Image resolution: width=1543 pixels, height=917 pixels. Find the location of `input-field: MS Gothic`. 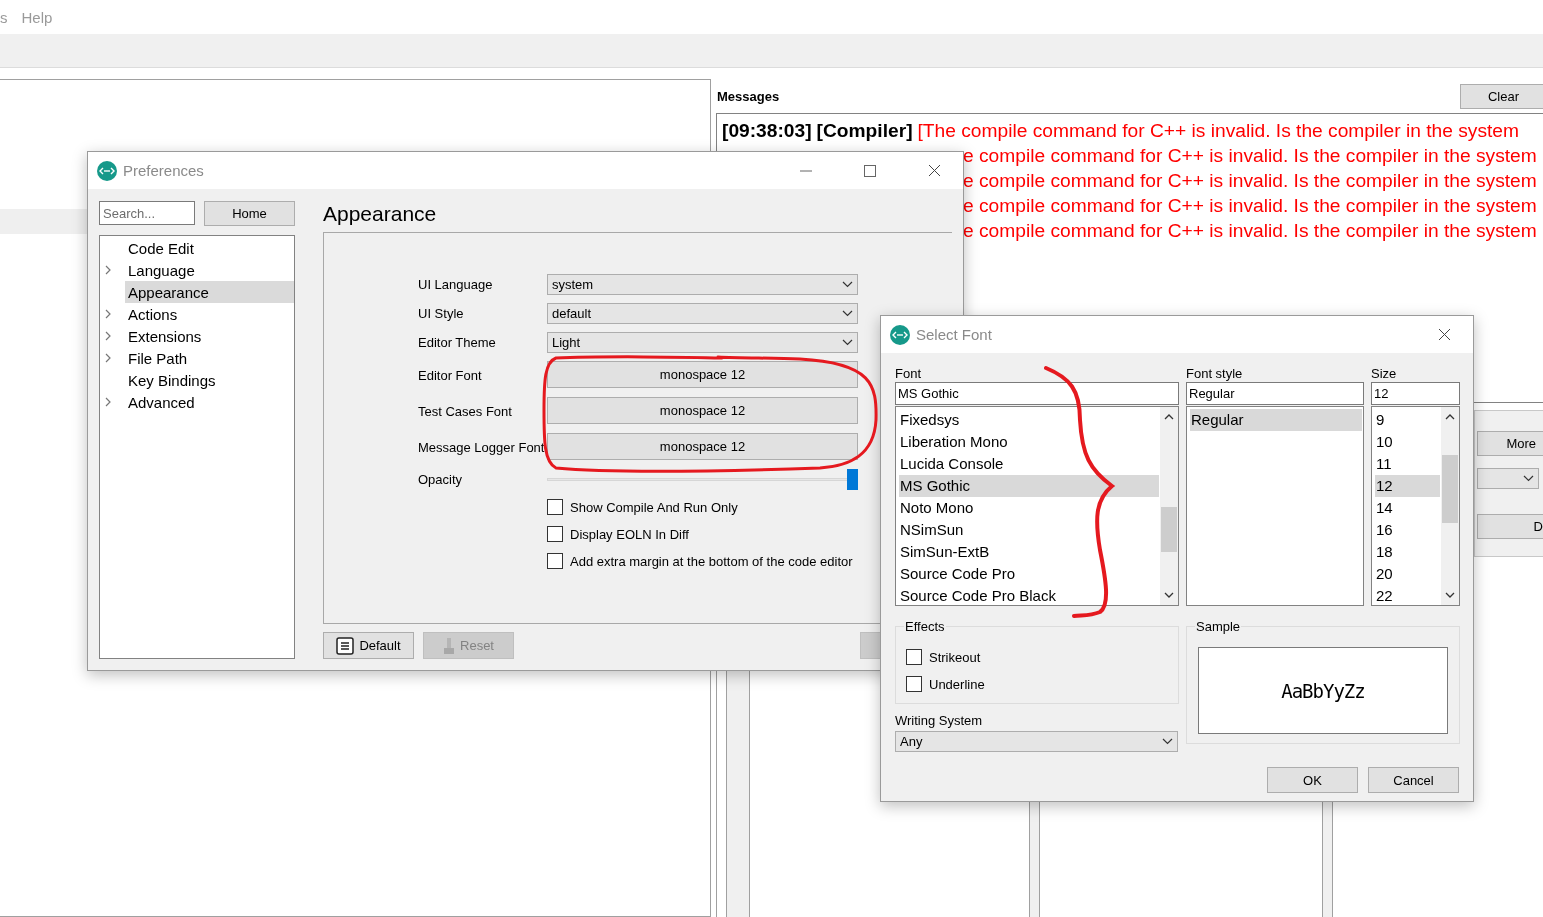

input-field: MS Gothic is located at coordinates (1037, 393).